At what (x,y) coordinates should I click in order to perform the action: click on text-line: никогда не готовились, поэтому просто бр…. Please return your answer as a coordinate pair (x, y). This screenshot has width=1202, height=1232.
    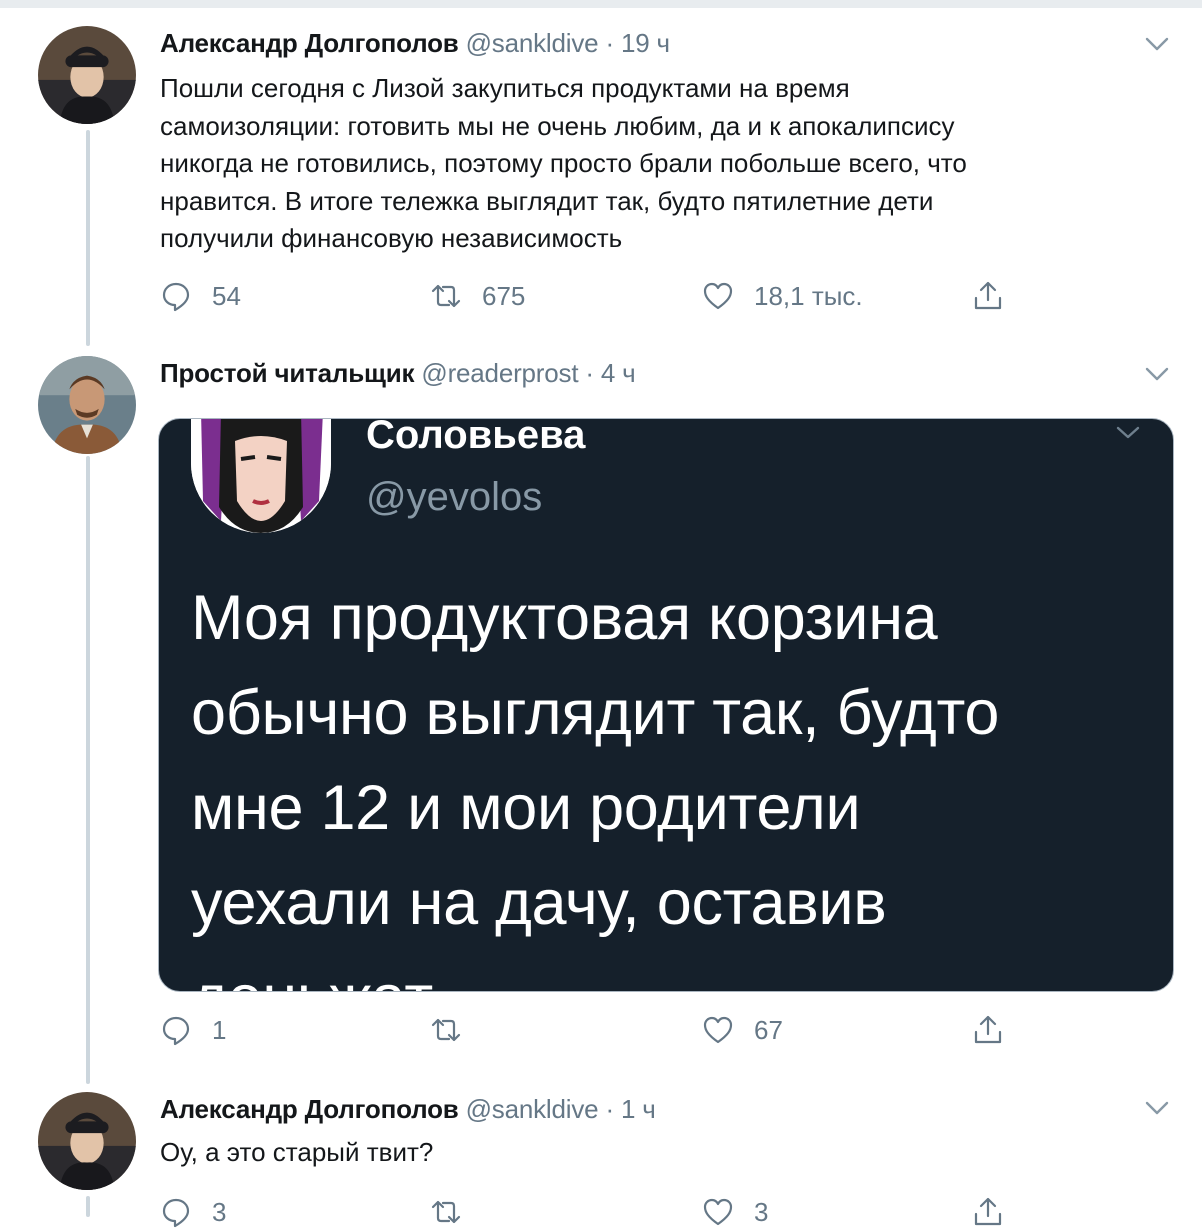
    Looking at the image, I should click on (563, 163).